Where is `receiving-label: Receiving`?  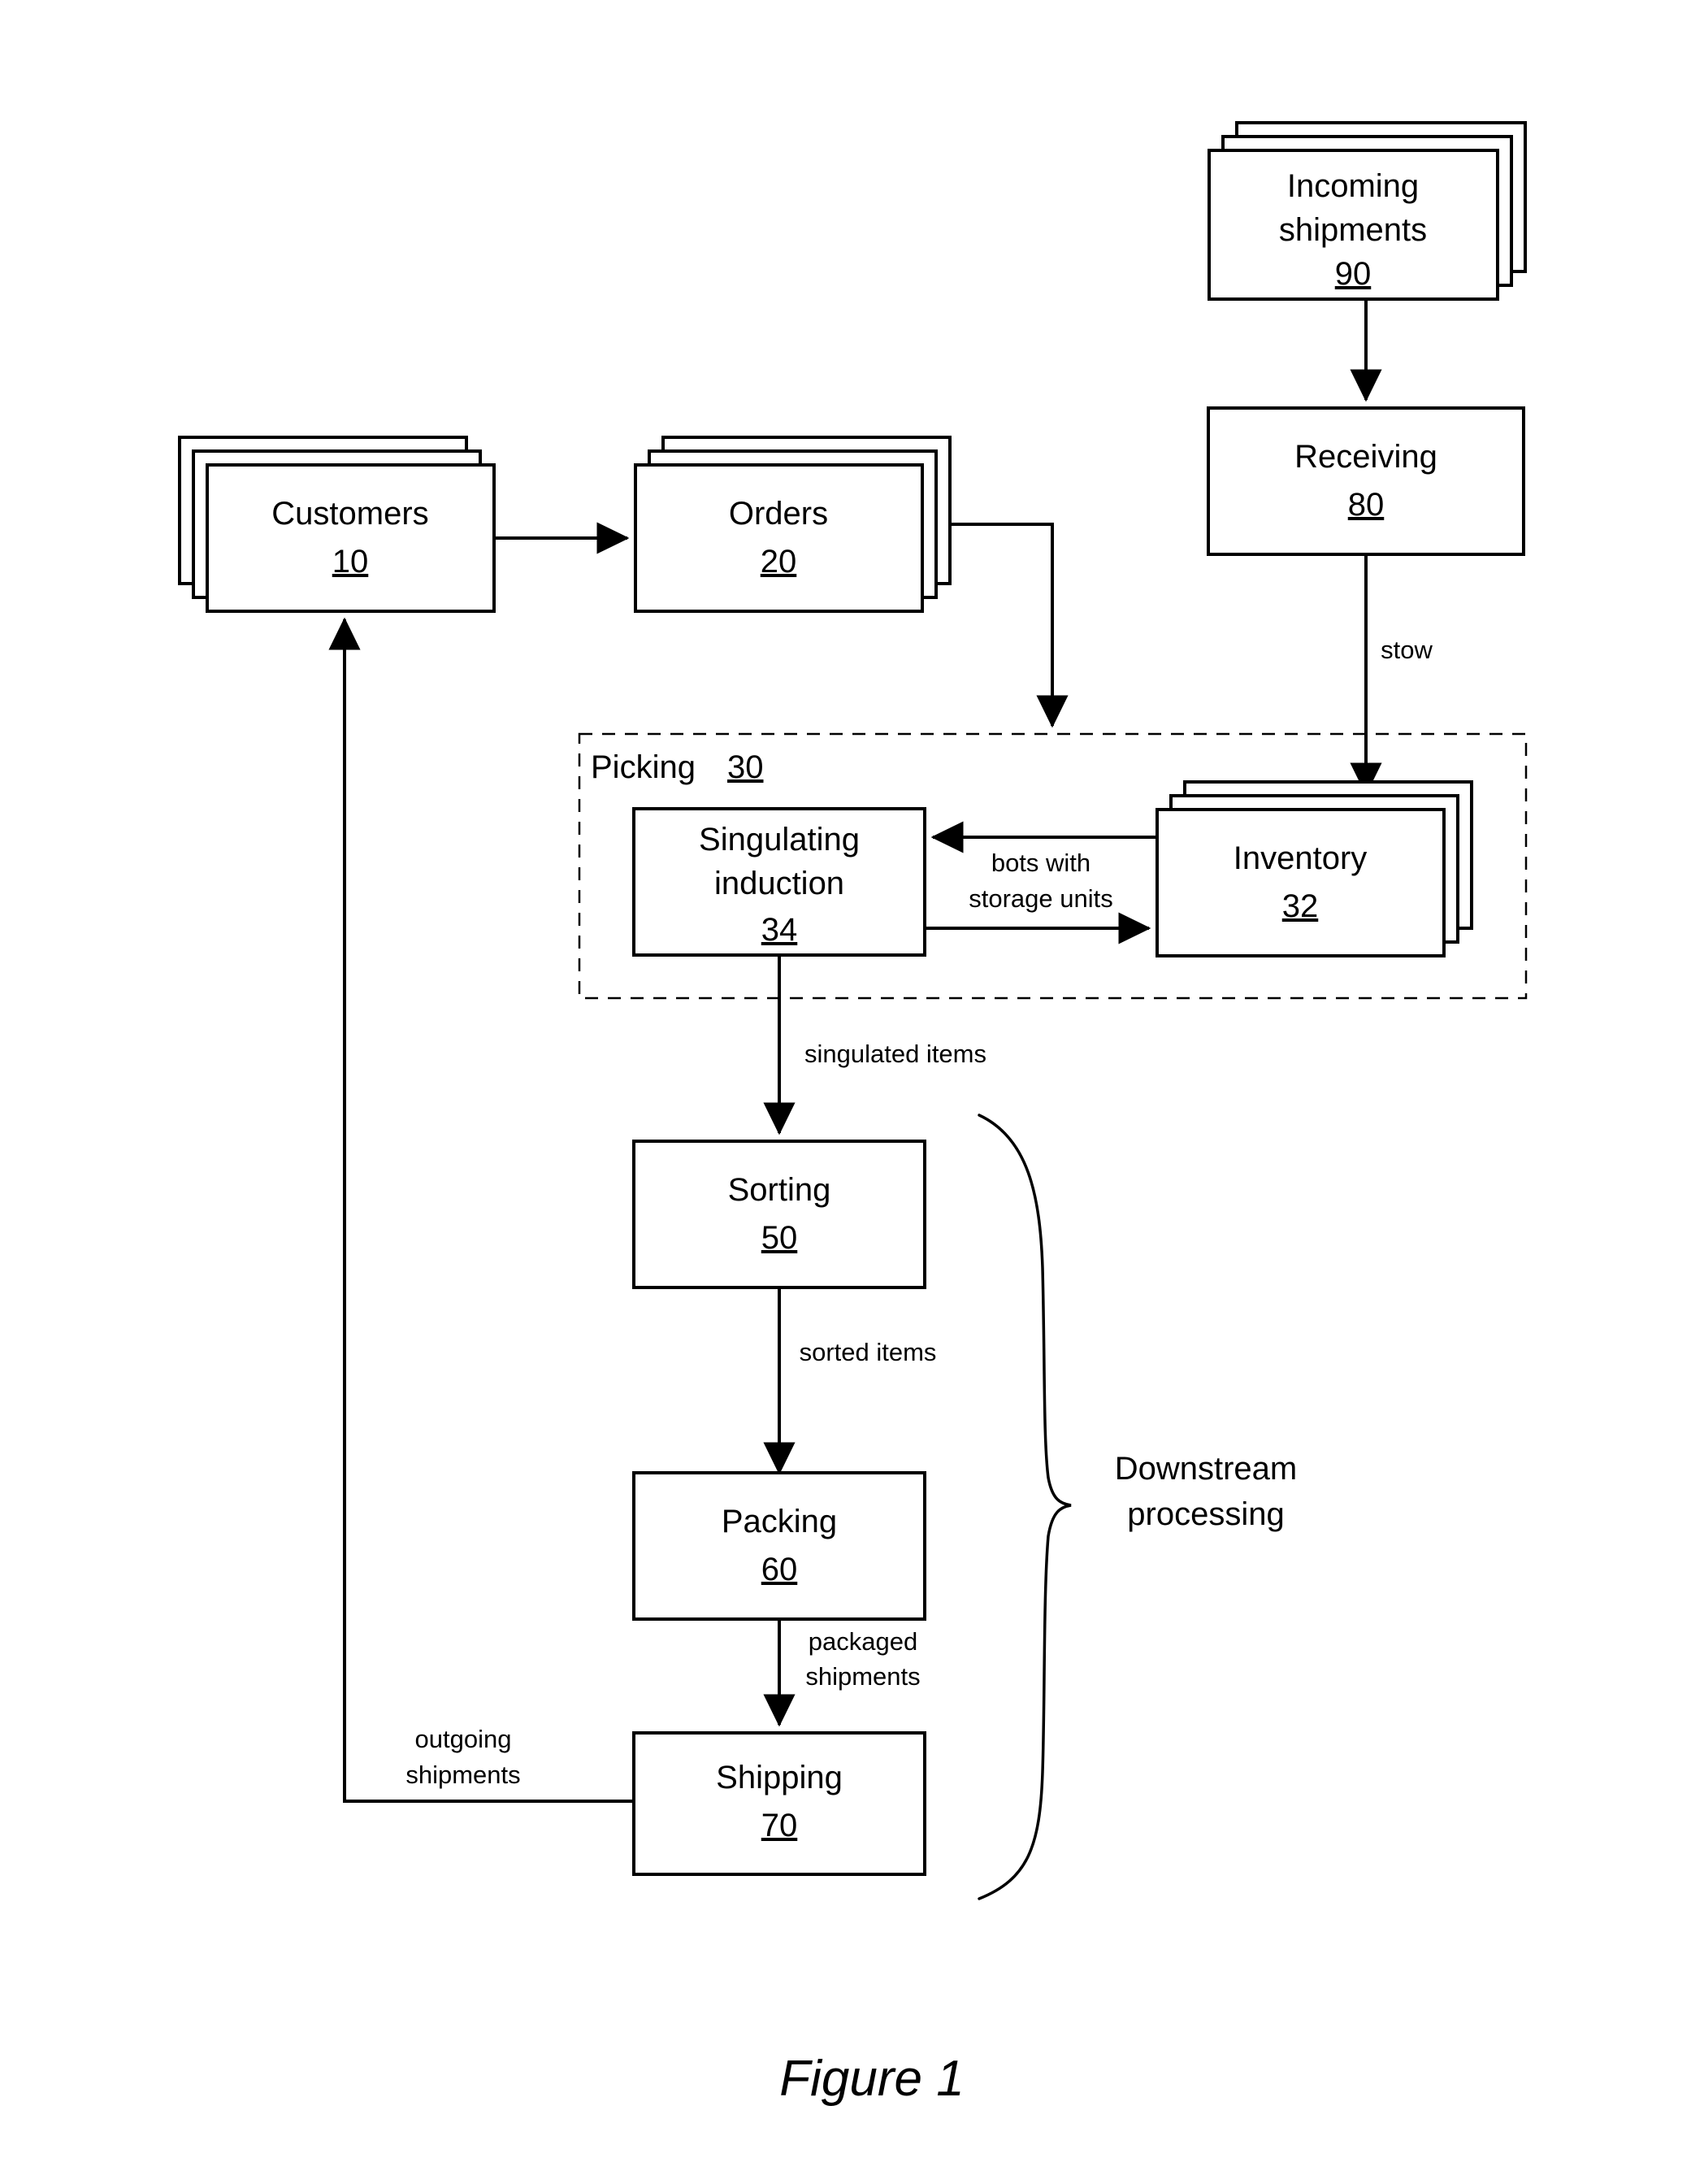 receiving-label: Receiving is located at coordinates (1366, 457).